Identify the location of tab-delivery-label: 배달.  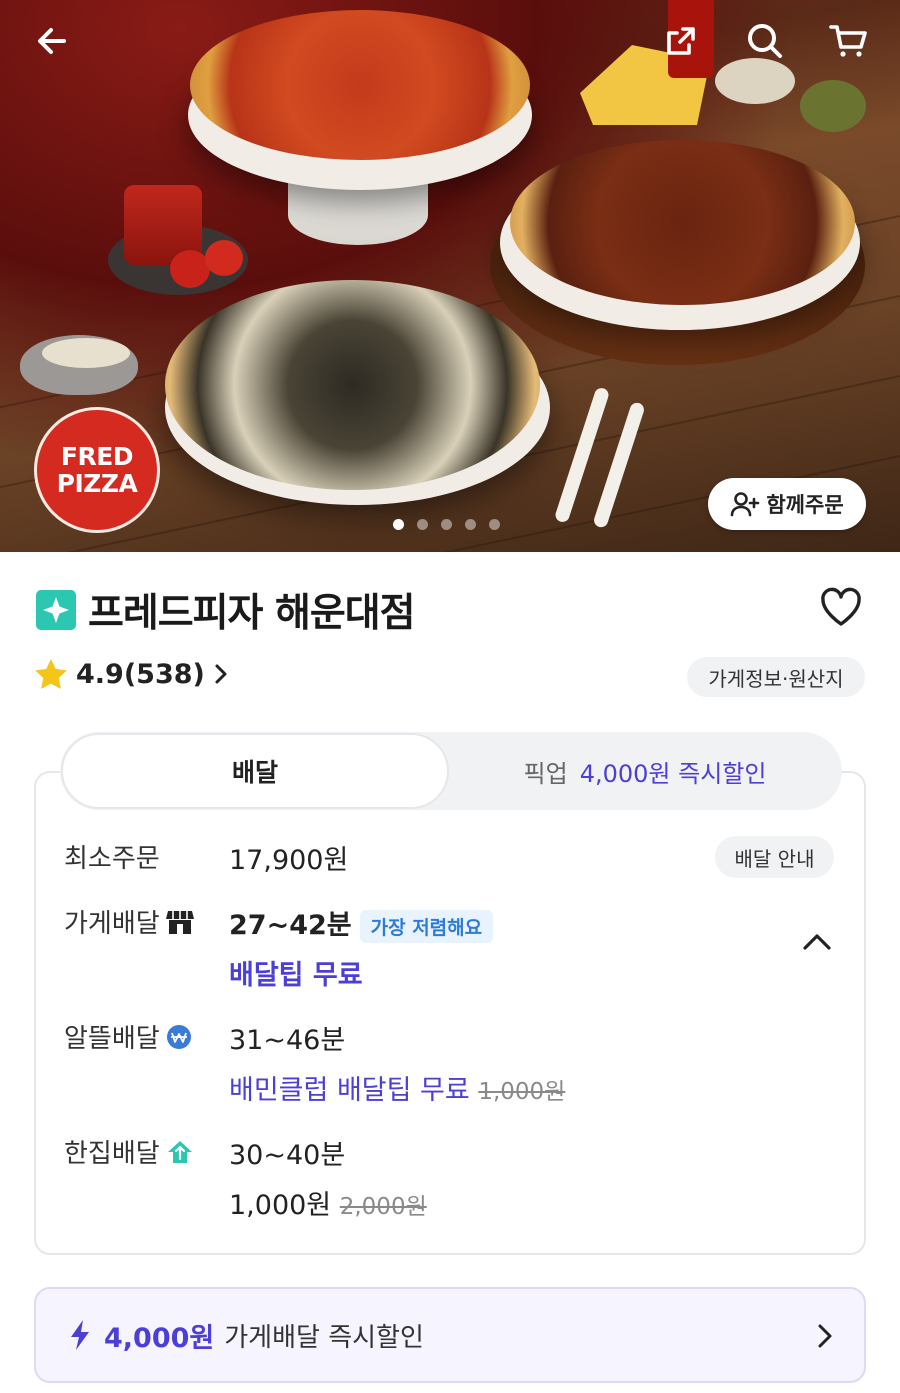
(254, 772).